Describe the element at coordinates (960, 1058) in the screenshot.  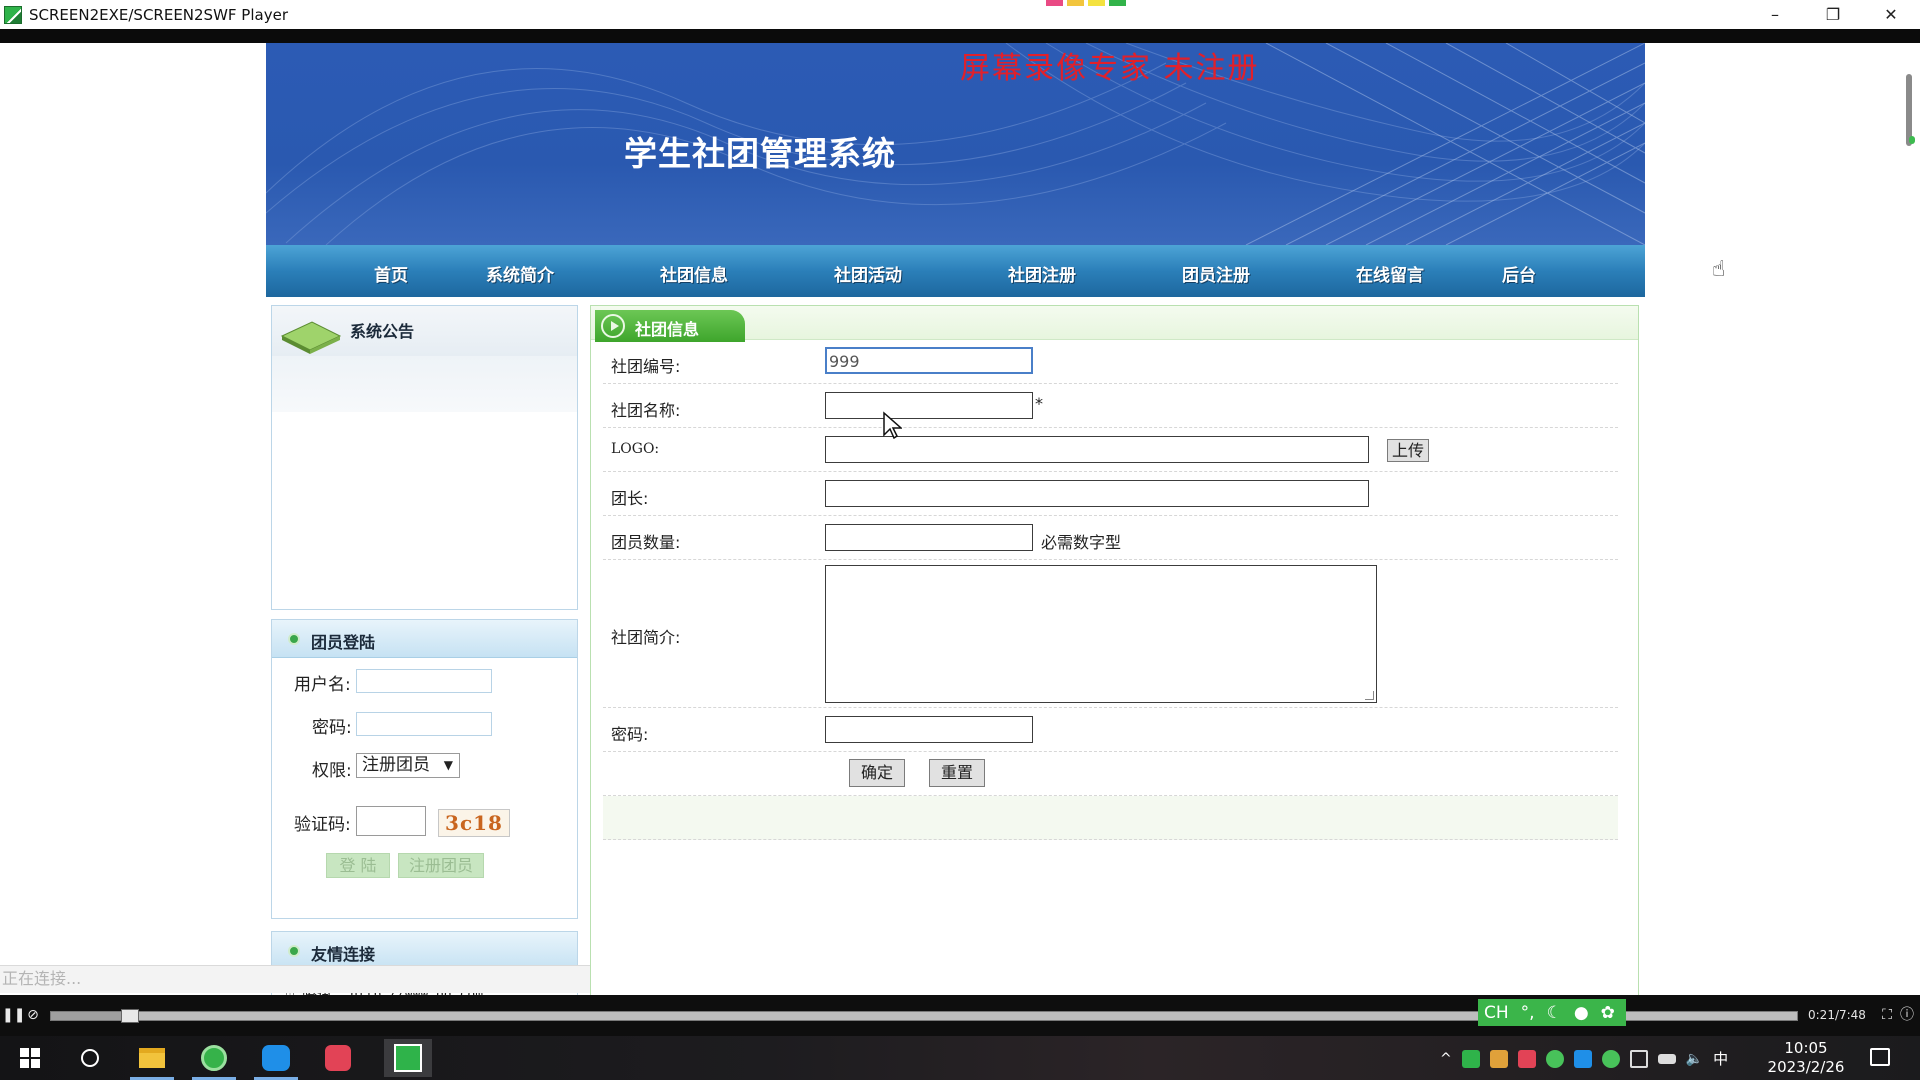
I see `windows-taskbar: ^ 🔈 中 10:05 2023/2/26` at that location.